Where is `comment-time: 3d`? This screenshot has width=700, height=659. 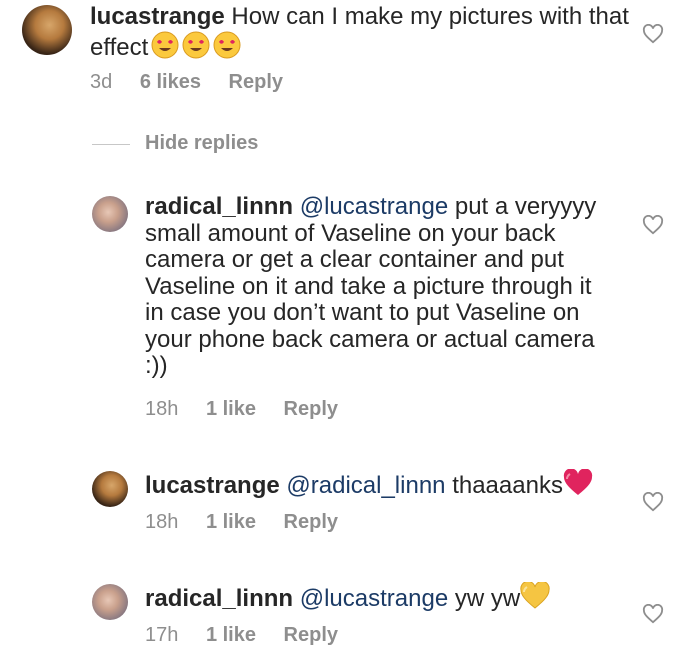 comment-time: 3d is located at coordinates (101, 82).